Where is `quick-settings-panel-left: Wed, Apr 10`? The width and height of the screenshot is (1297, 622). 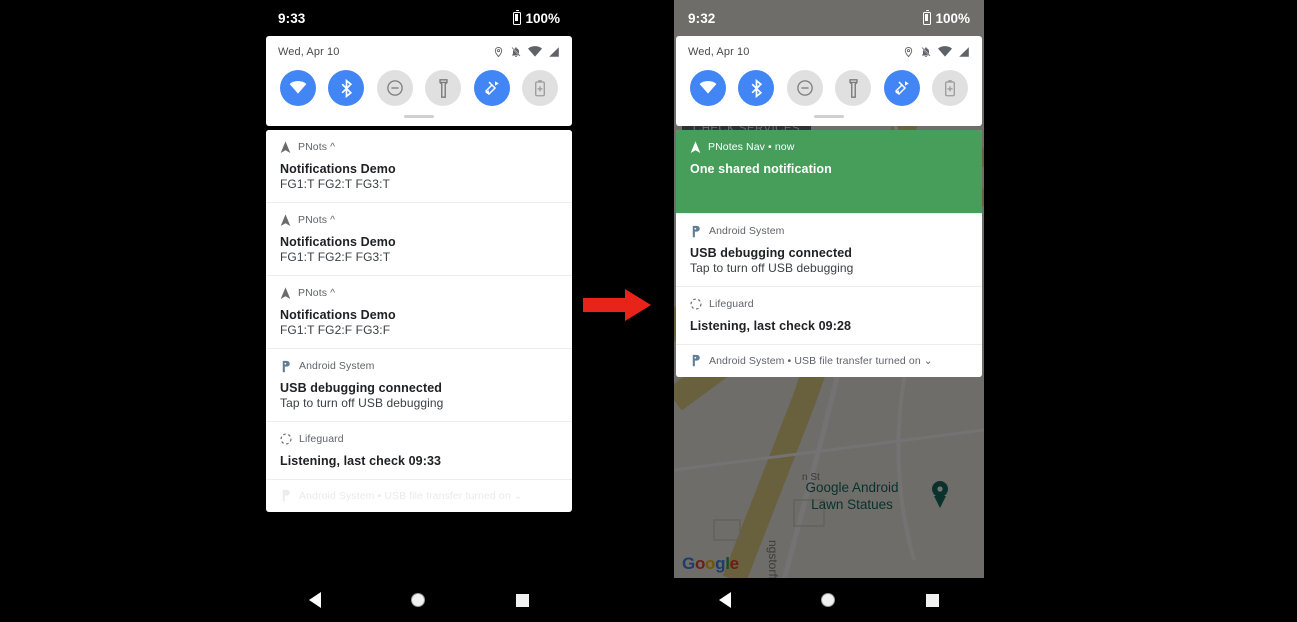
quick-settings-panel-left: Wed, Apr 10 is located at coordinates (419, 81).